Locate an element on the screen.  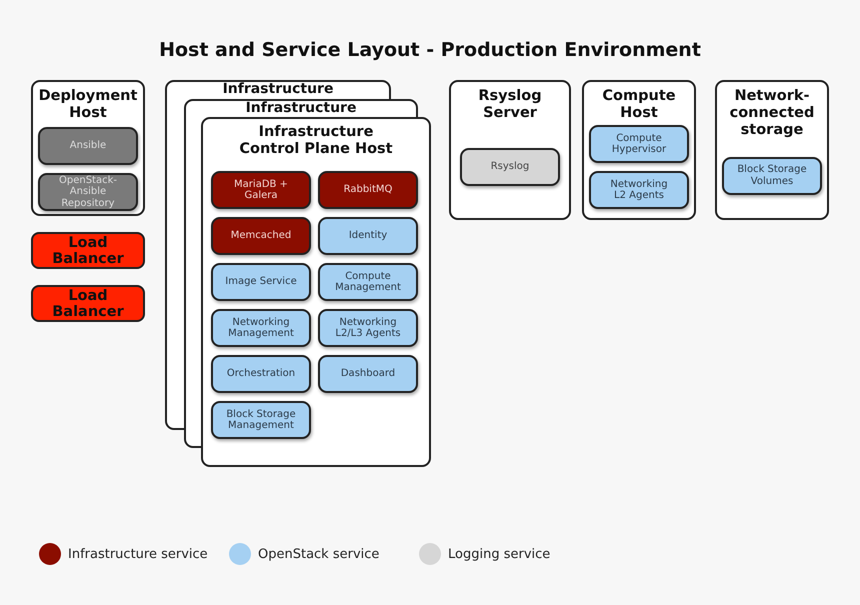
service-box: Ansible is located at coordinates (88, 146).